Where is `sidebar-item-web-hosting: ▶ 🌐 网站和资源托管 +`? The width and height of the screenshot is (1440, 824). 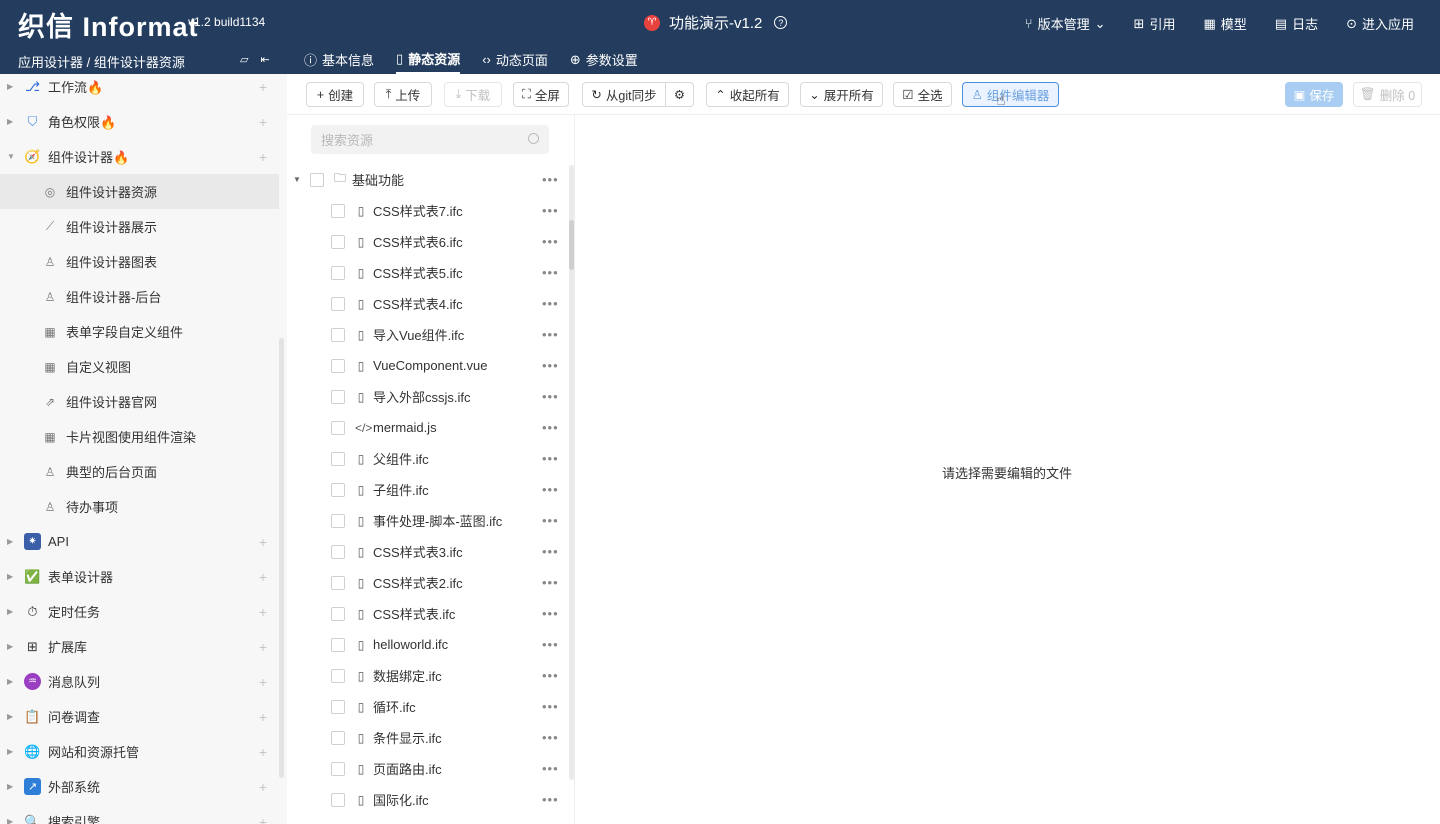 sidebar-item-web-hosting: ▶ 🌐 网站和资源托管 + is located at coordinates (143, 751).